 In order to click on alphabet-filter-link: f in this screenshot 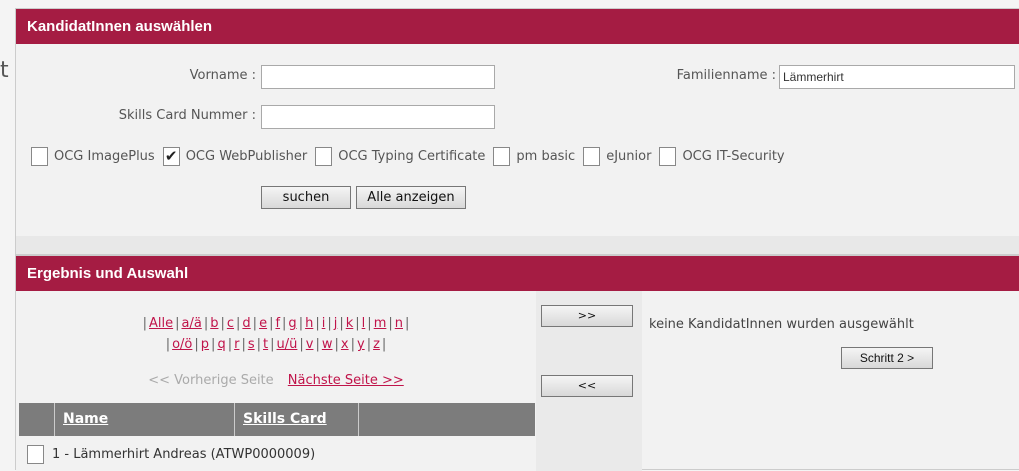, I will do `click(277, 323)`.